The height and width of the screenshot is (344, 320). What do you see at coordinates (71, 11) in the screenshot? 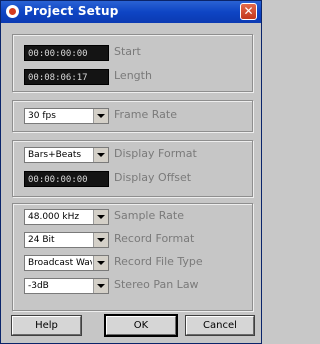
I see `window-title: Project Setup` at bounding box center [71, 11].